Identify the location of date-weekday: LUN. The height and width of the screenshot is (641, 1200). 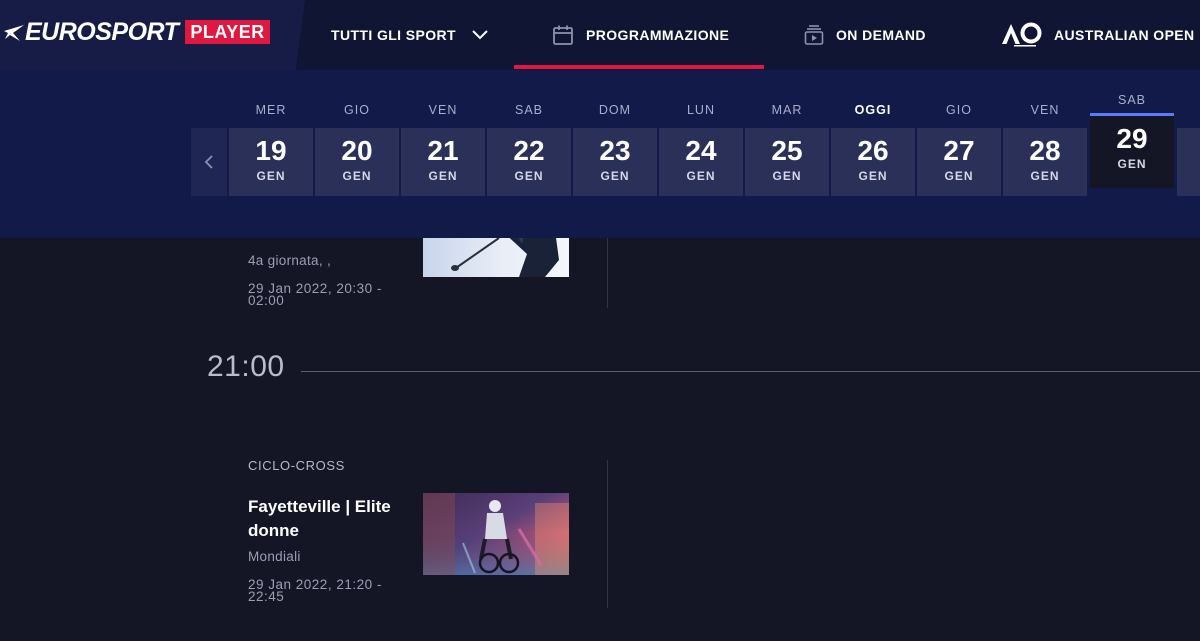
(700, 110).